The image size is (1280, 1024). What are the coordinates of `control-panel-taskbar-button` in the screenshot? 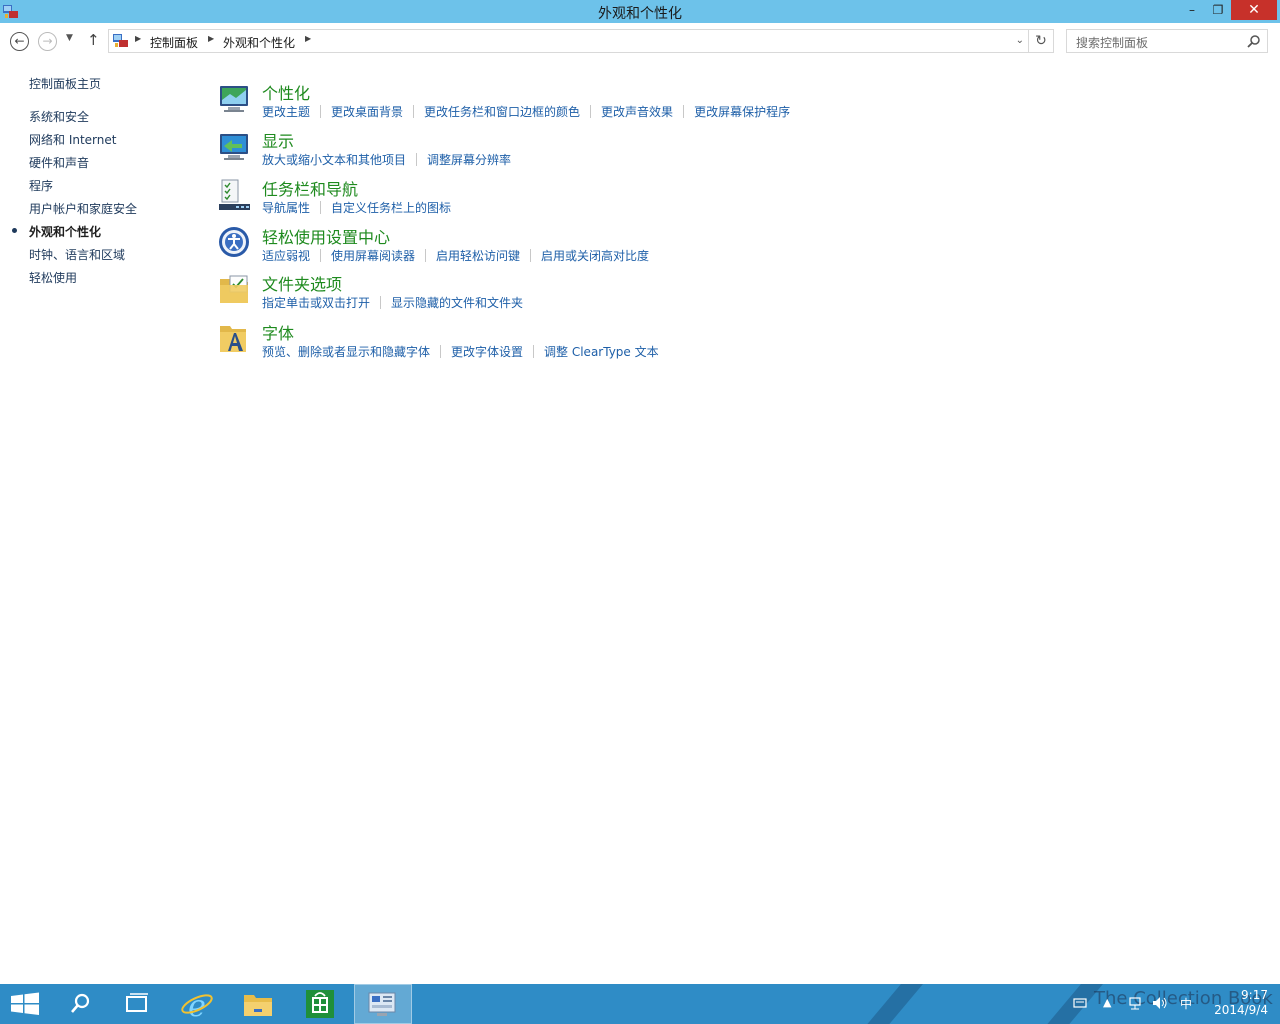 It's located at (383, 1004).